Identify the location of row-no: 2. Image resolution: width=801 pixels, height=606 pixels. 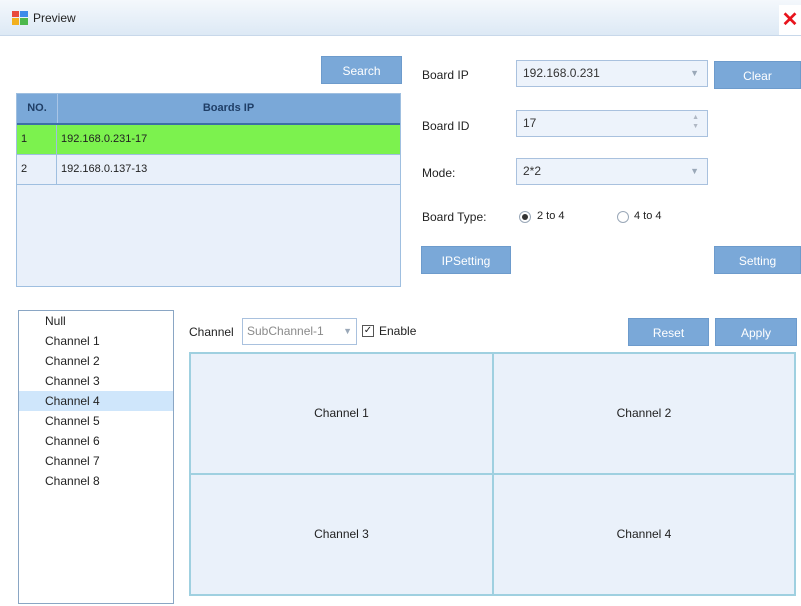
(37, 169).